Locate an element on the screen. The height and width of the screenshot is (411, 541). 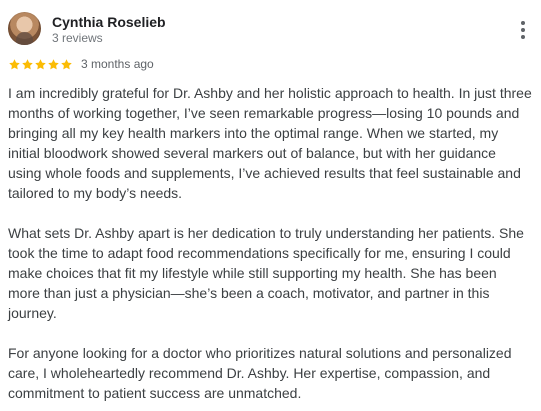
reviewer-review-count: 3 reviews is located at coordinates (77, 38).